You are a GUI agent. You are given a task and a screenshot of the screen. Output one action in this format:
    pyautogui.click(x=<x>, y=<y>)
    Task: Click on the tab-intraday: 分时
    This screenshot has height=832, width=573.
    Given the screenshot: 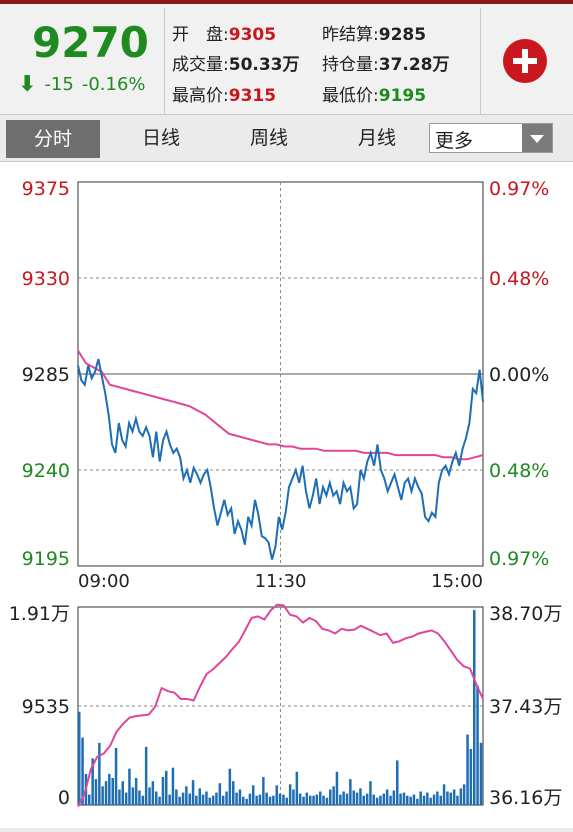 What is the action you would take?
    pyautogui.click(x=53, y=139)
    